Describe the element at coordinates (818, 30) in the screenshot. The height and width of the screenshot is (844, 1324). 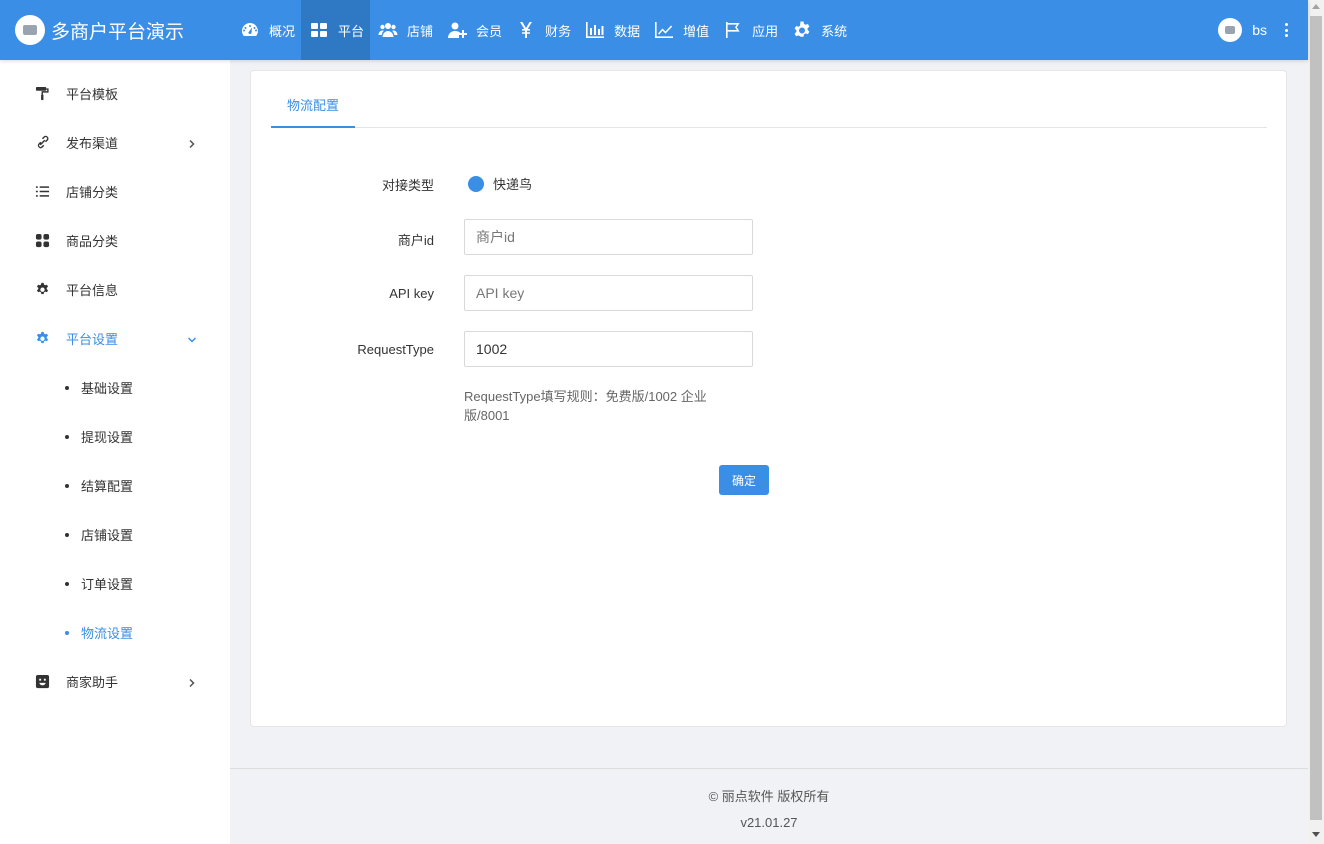
I see `nav-item-system: 系统` at that location.